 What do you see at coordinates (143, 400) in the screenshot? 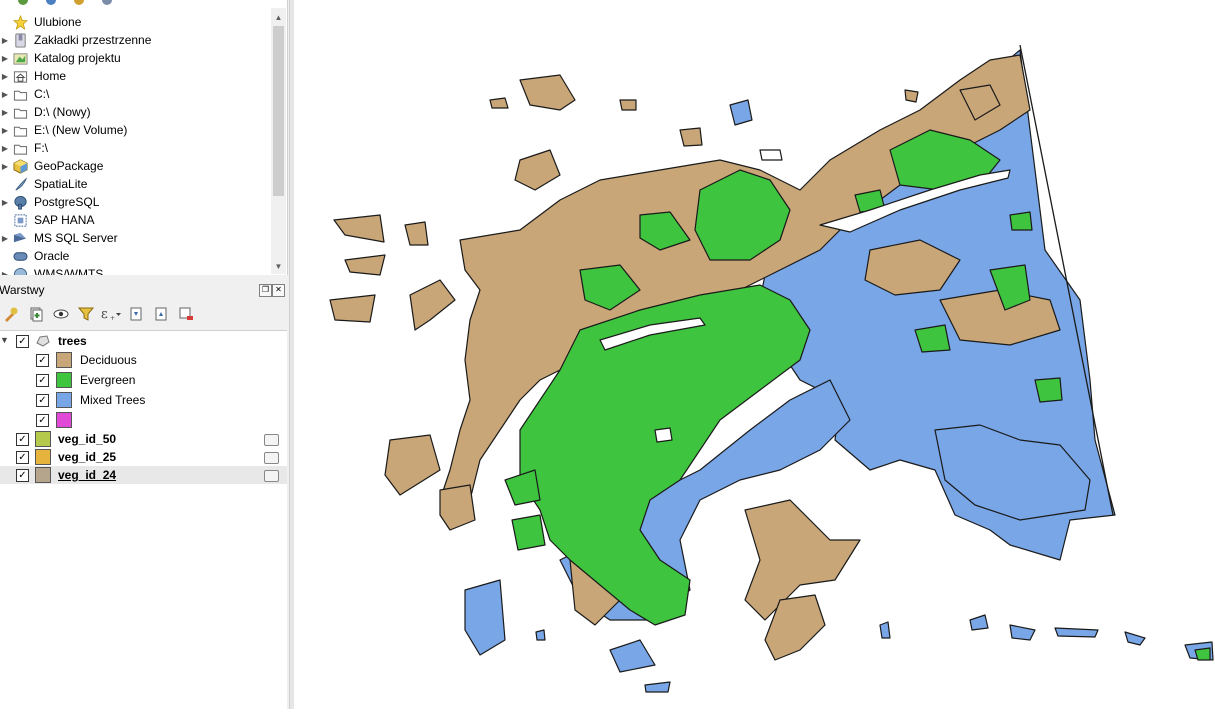
I see `legend-item-mixed-trees: ✓ Mixed Trees` at bounding box center [143, 400].